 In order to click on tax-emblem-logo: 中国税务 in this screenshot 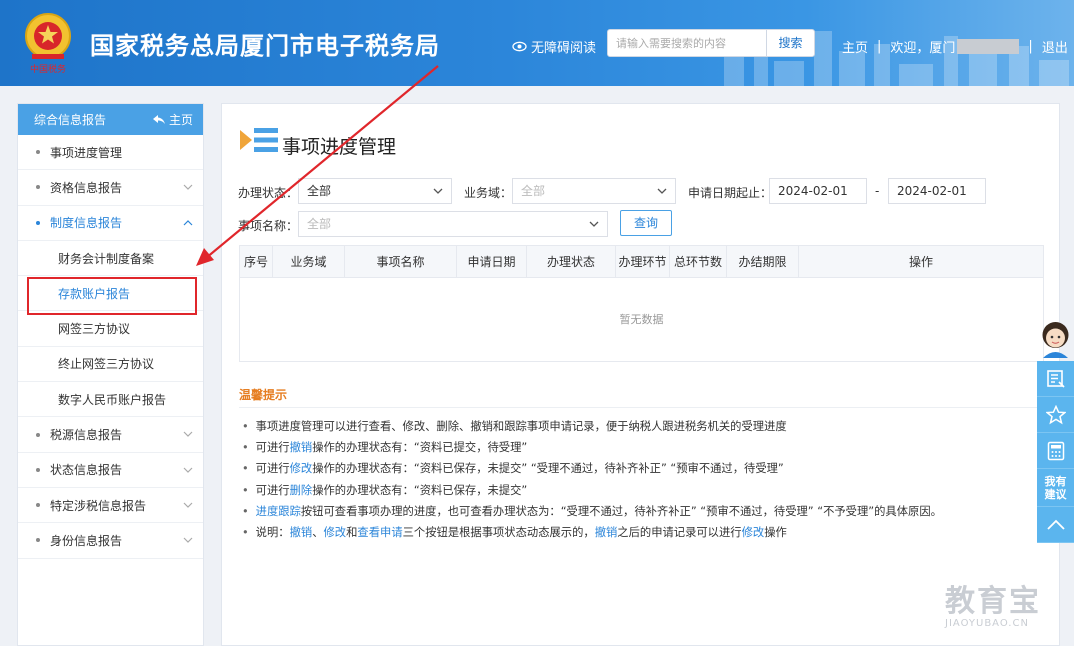, I will do `click(48, 44)`.